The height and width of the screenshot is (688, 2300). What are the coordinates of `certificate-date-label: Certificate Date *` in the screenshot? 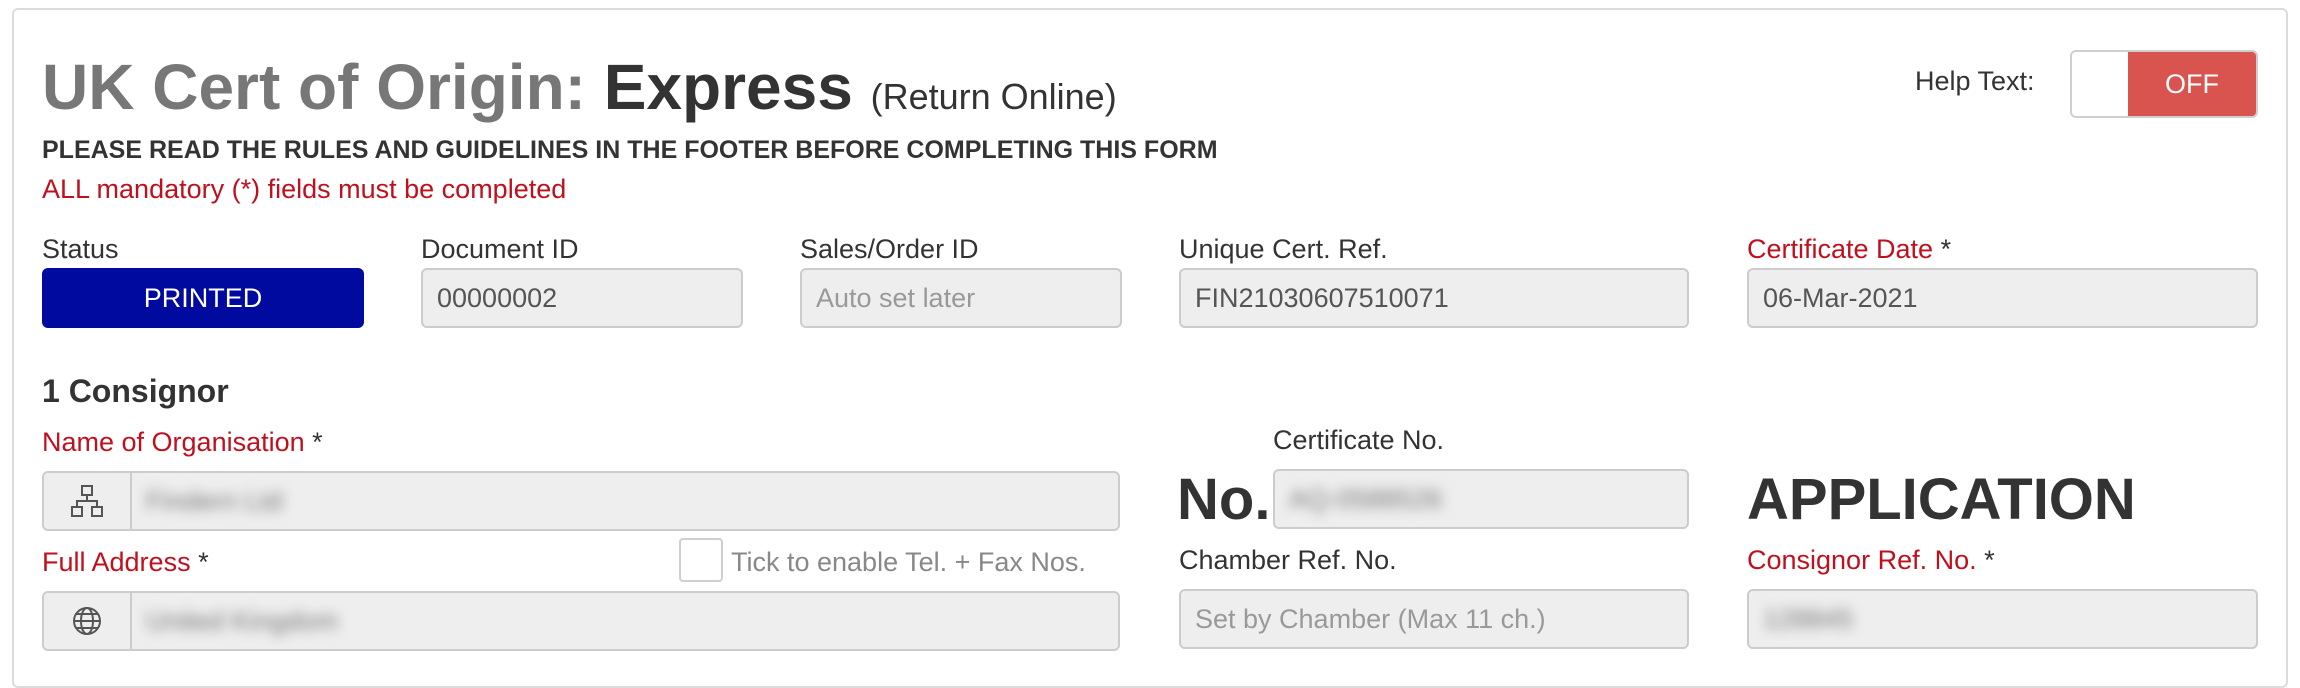 It's located at (1849, 249).